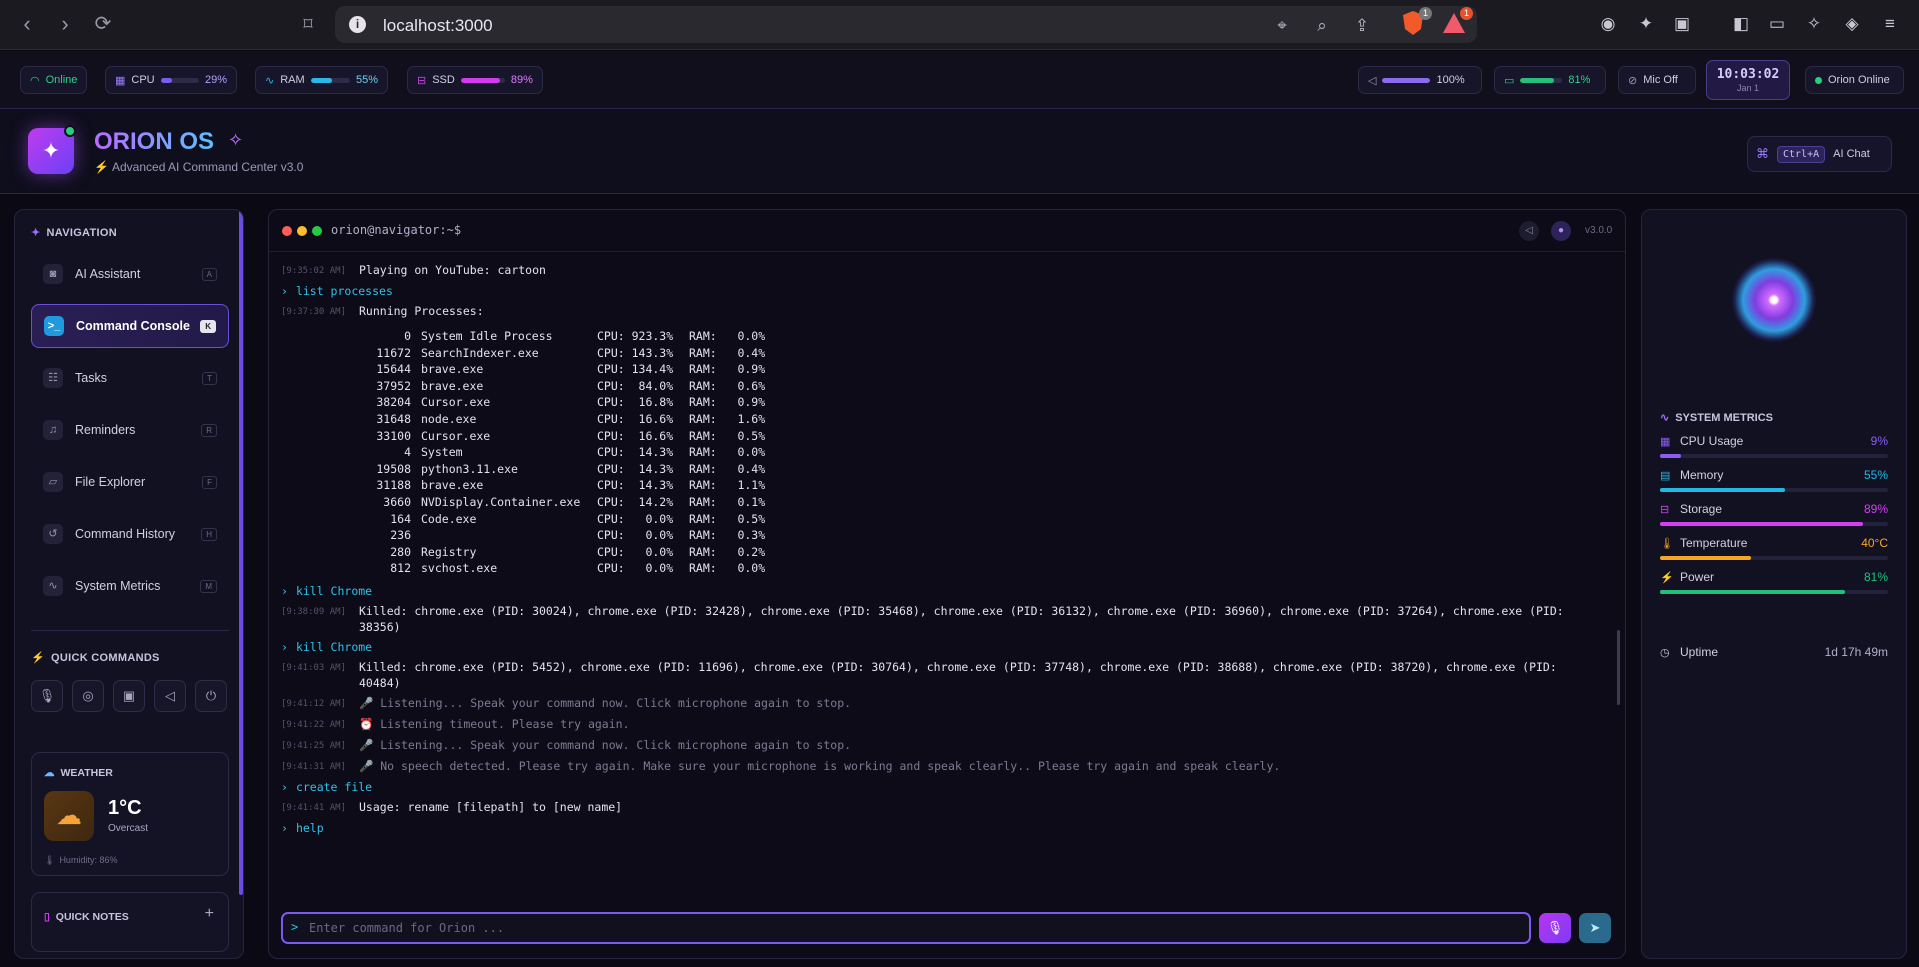 This screenshot has width=1919, height=967. What do you see at coordinates (65, 25) in the screenshot?
I see `forward-icon: ›` at bounding box center [65, 25].